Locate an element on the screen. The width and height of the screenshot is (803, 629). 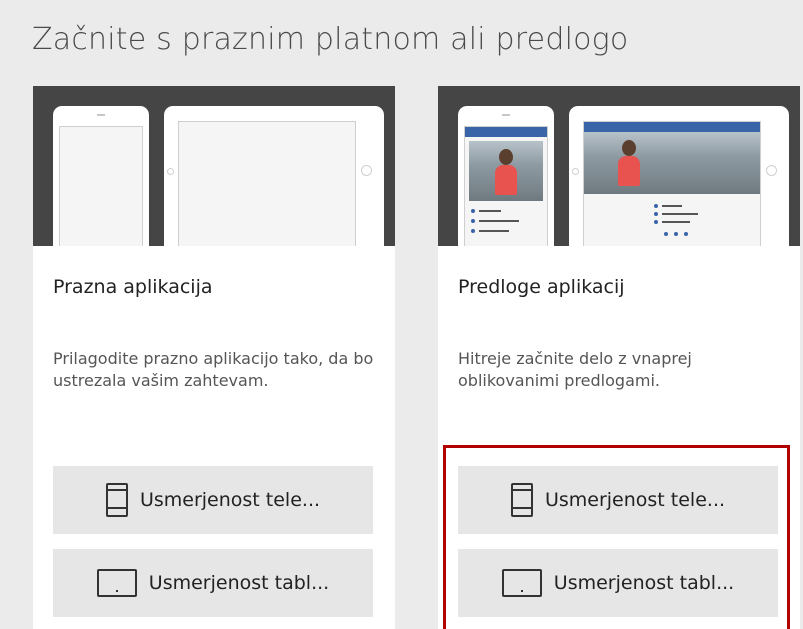
template-tablet-screen is located at coordinates (672, 183).